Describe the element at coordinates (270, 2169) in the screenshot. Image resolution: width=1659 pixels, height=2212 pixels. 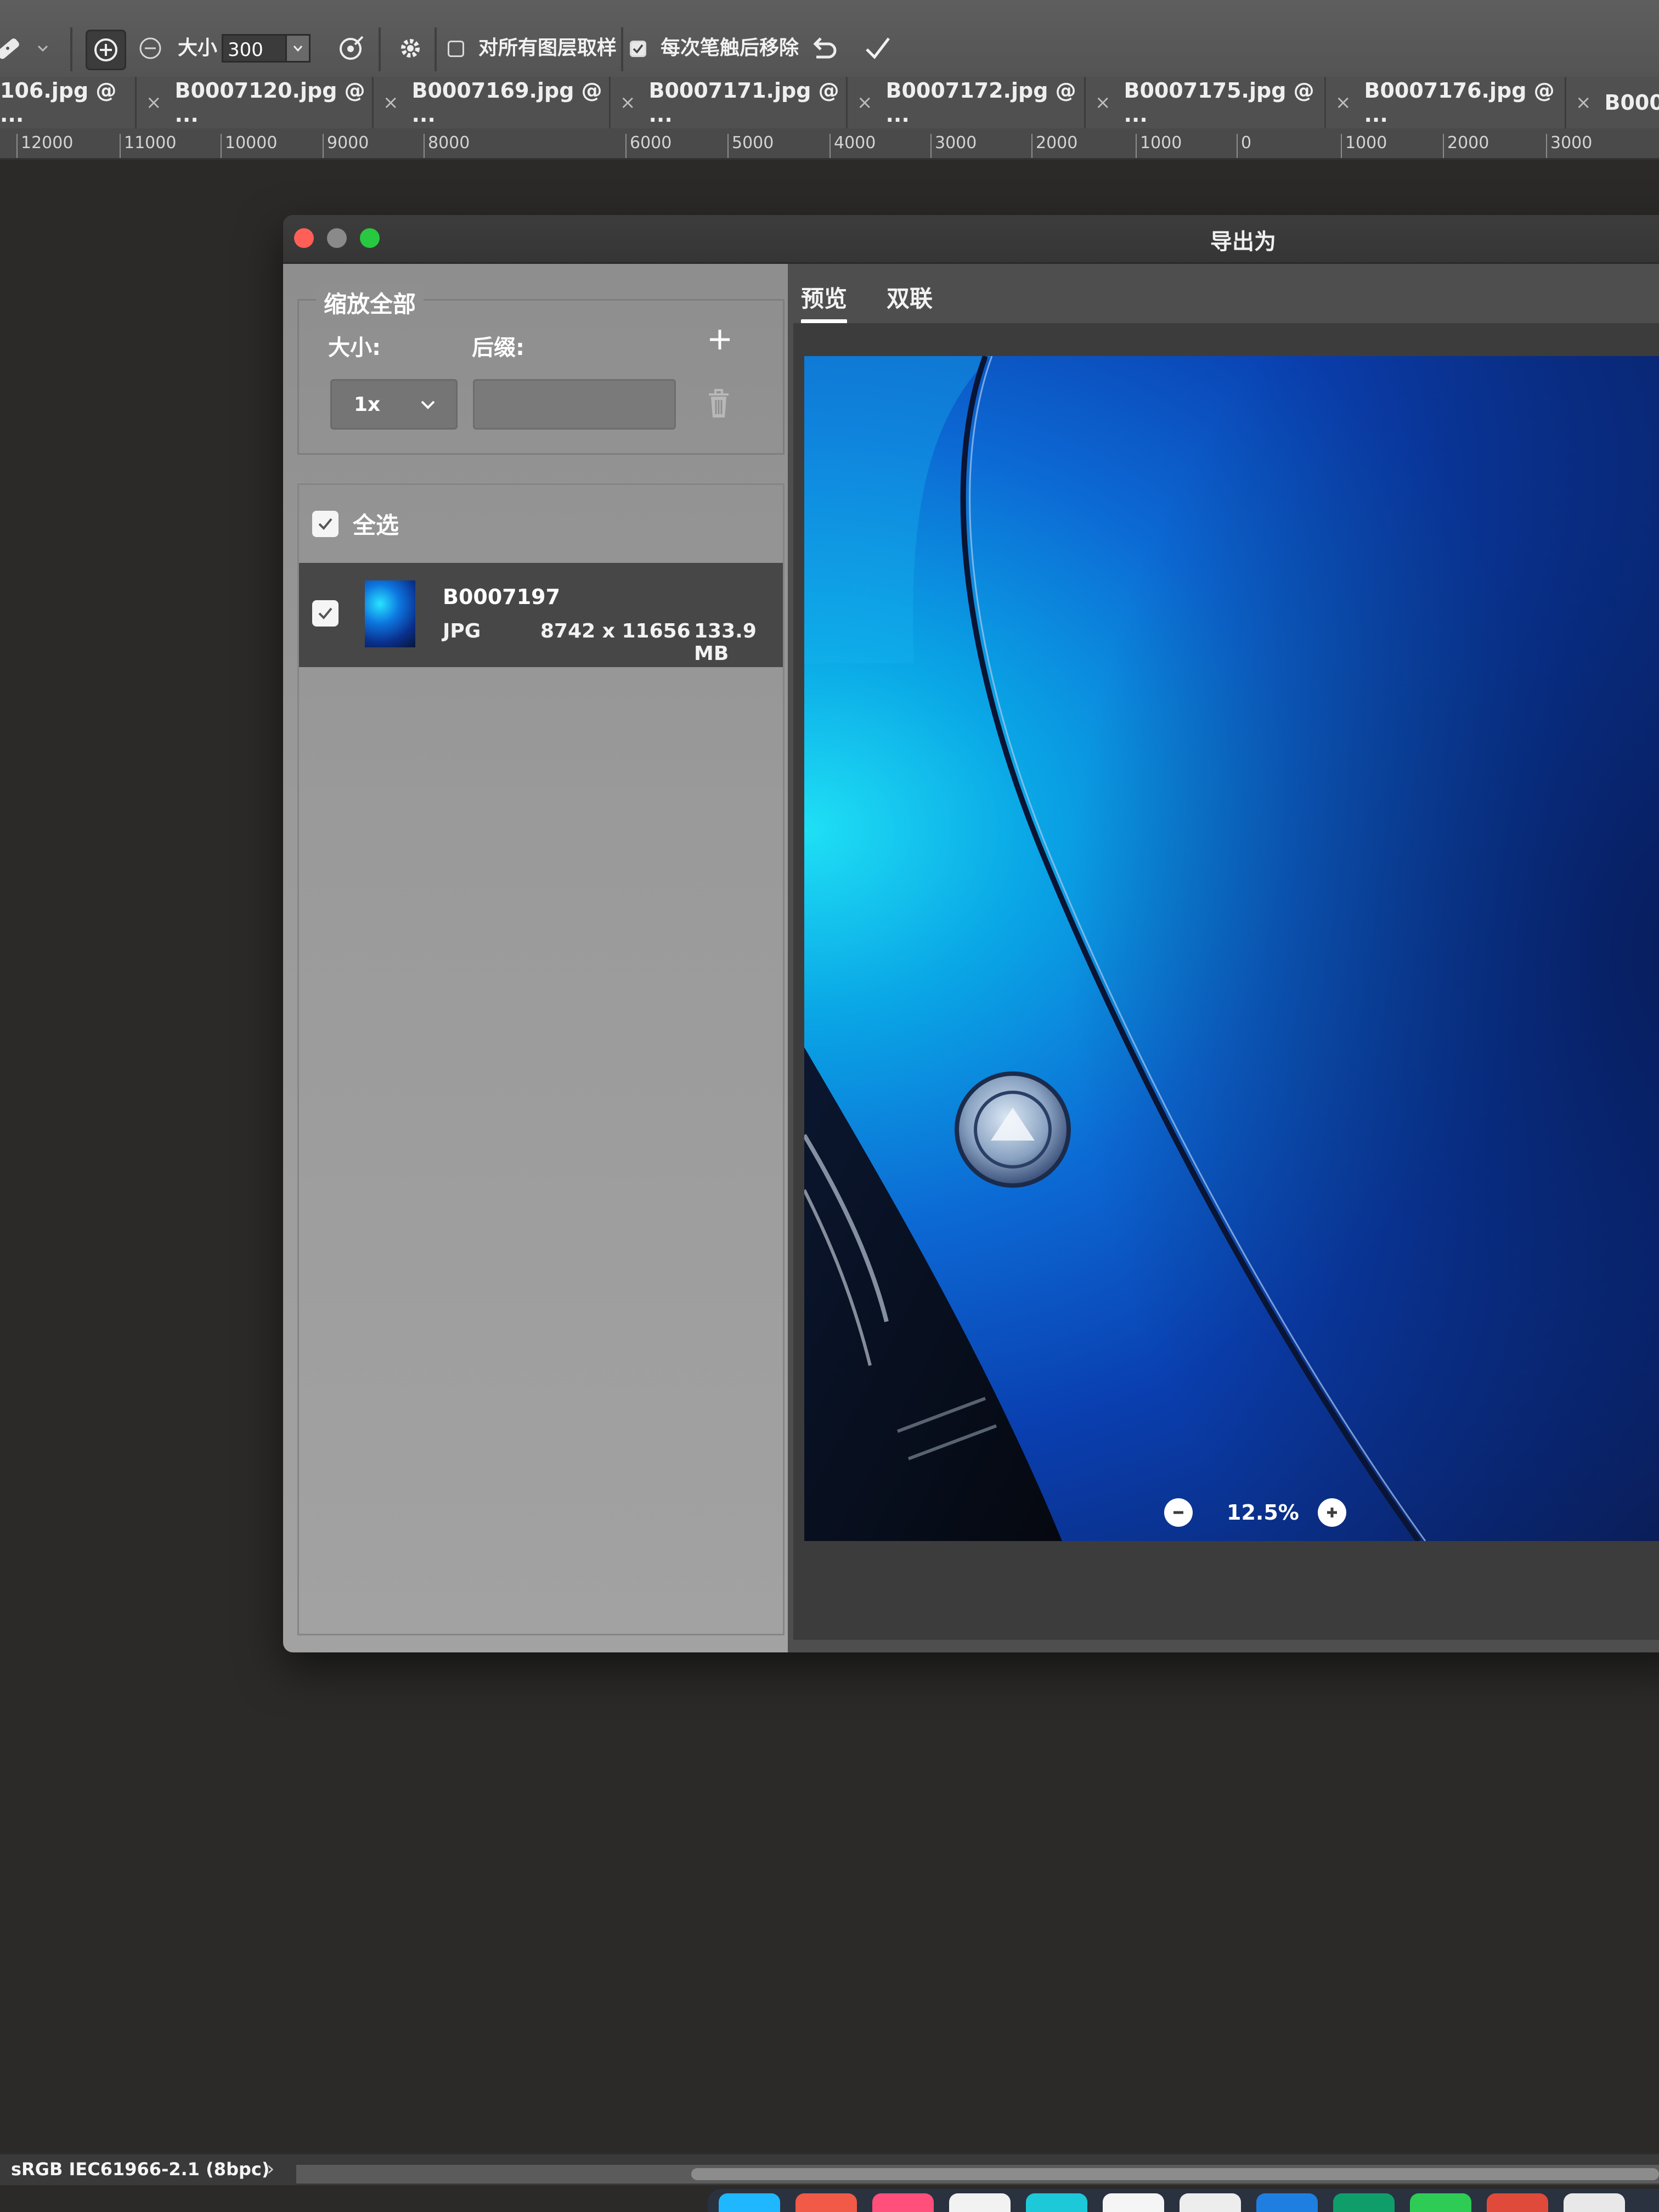
I see `status-menu-arrow: ›` at that location.